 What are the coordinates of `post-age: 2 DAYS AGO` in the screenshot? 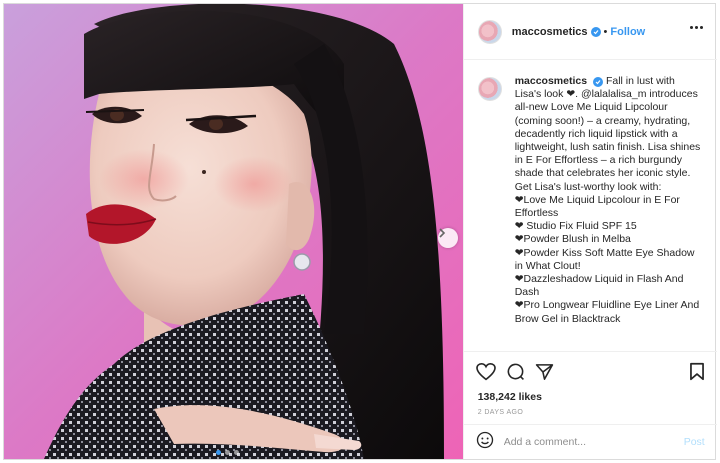 It's located at (501, 412).